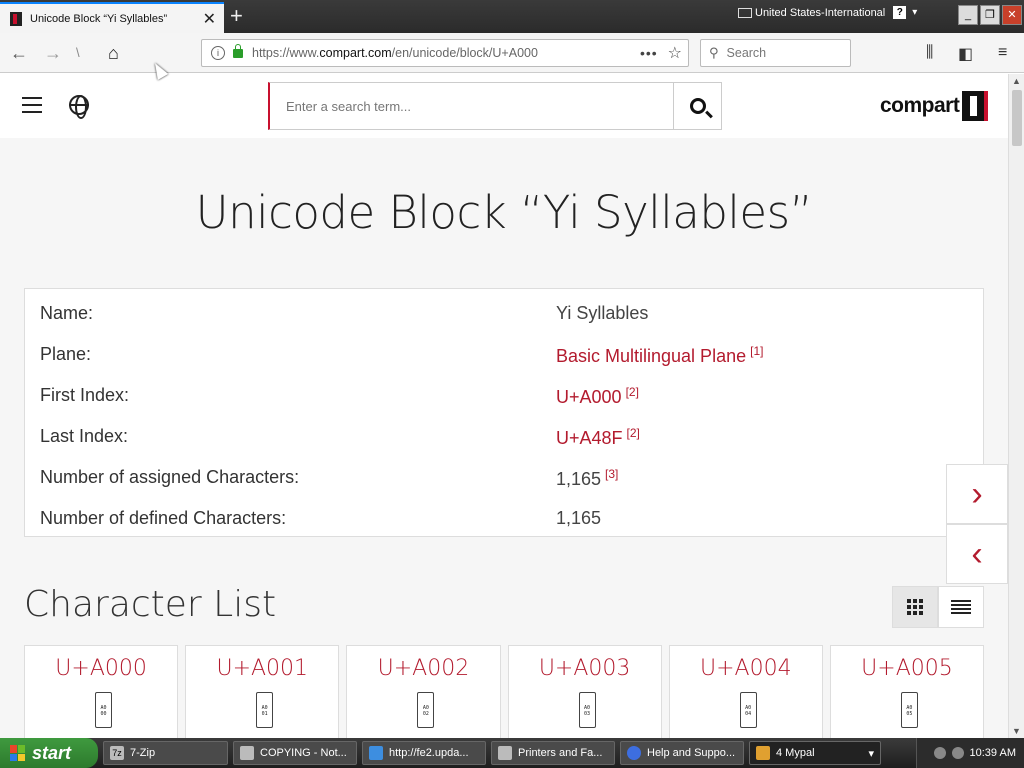 This screenshot has height=768, width=1024. I want to click on keyboard-icon, so click(745, 12).